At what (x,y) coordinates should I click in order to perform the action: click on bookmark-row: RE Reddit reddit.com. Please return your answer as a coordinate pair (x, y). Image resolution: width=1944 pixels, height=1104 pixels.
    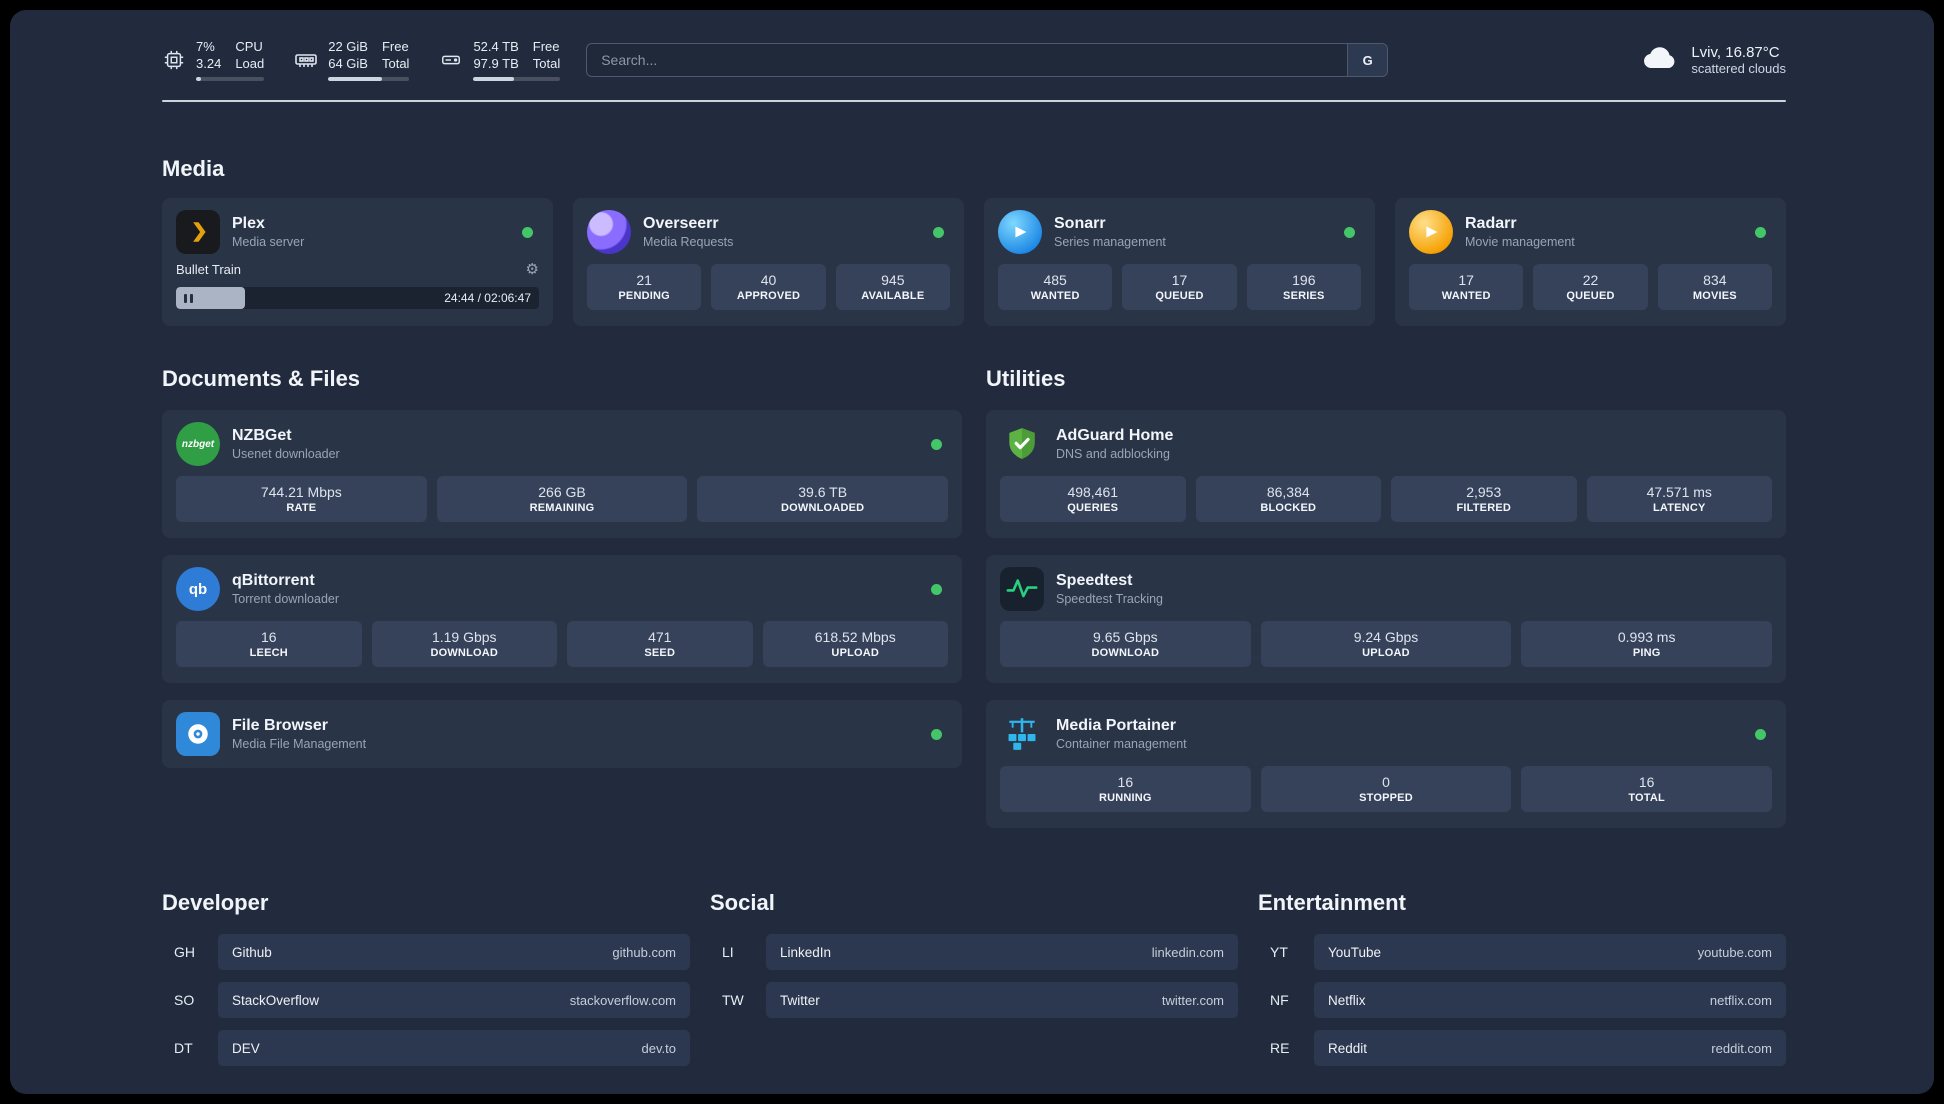
    Looking at the image, I should click on (1522, 1048).